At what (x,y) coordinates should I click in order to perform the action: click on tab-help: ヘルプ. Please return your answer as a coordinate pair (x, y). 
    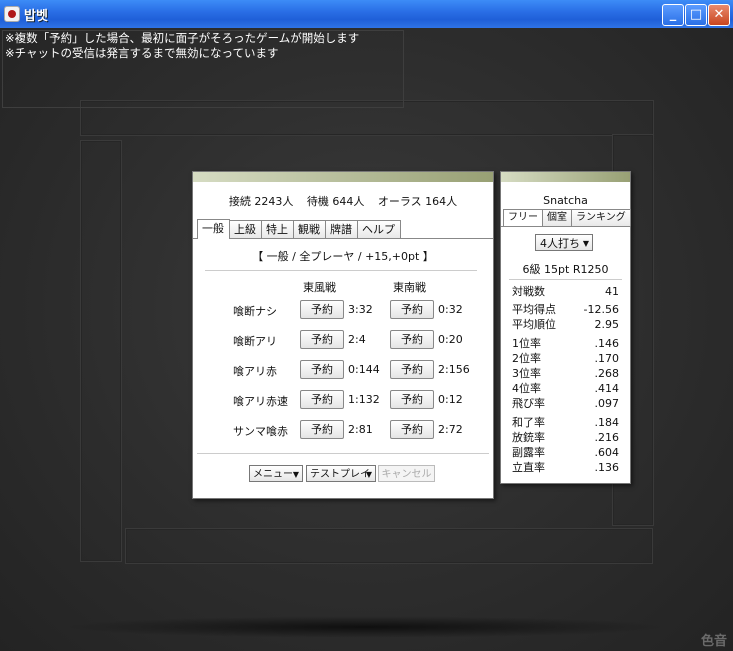
    Looking at the image, I should click on (379, 229).